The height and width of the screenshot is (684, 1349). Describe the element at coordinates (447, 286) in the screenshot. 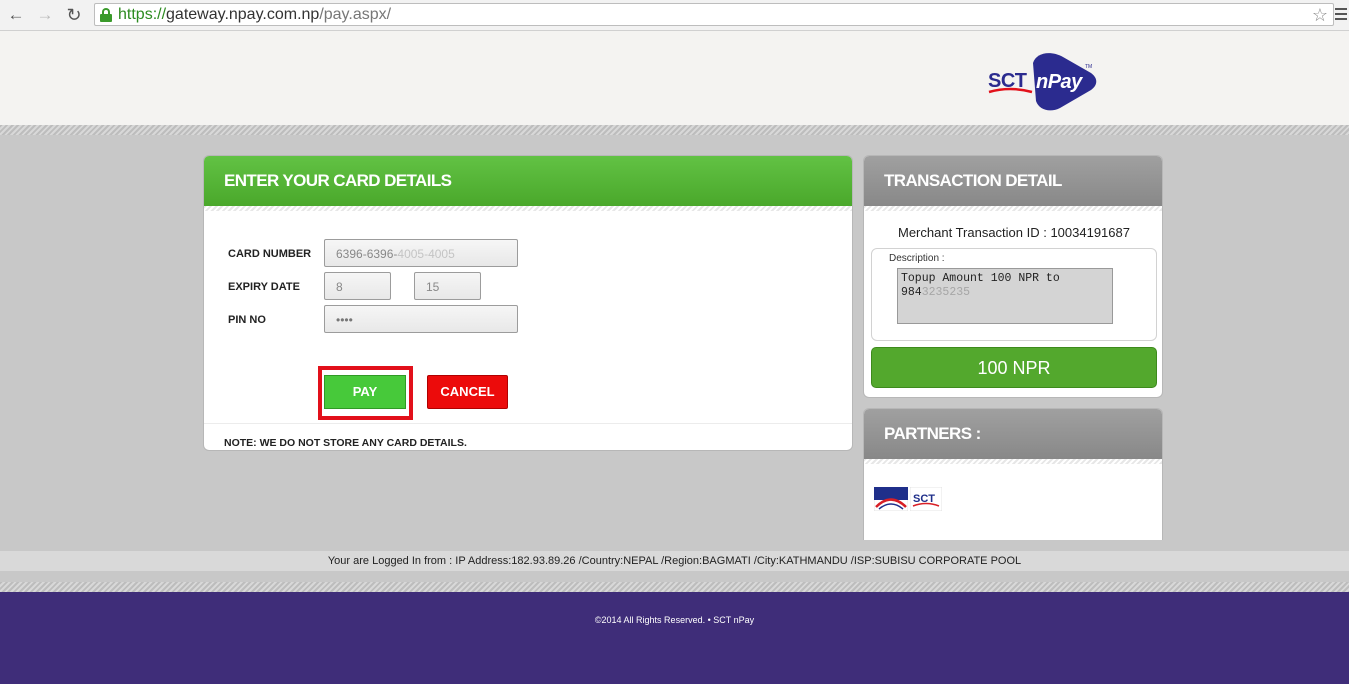

I see `expiry-year-input: 15` at that location.